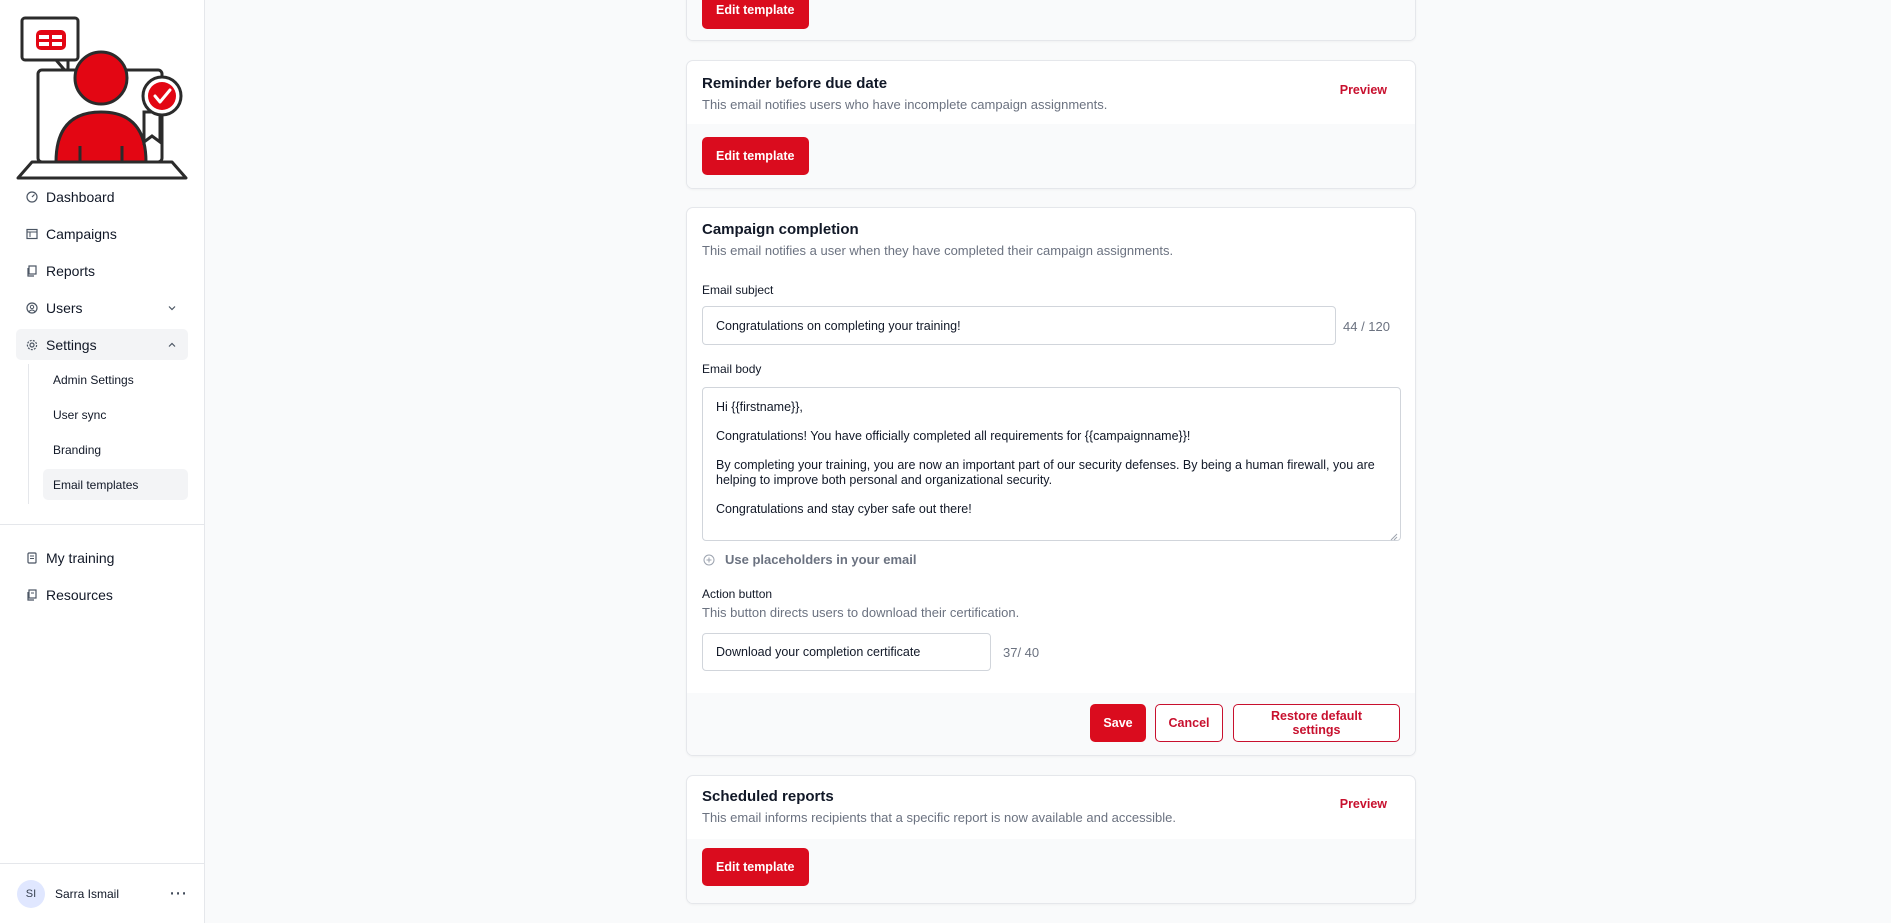 This screenshot has width=1891, height=923. I want to click on copy-icon, so click(32, 270).